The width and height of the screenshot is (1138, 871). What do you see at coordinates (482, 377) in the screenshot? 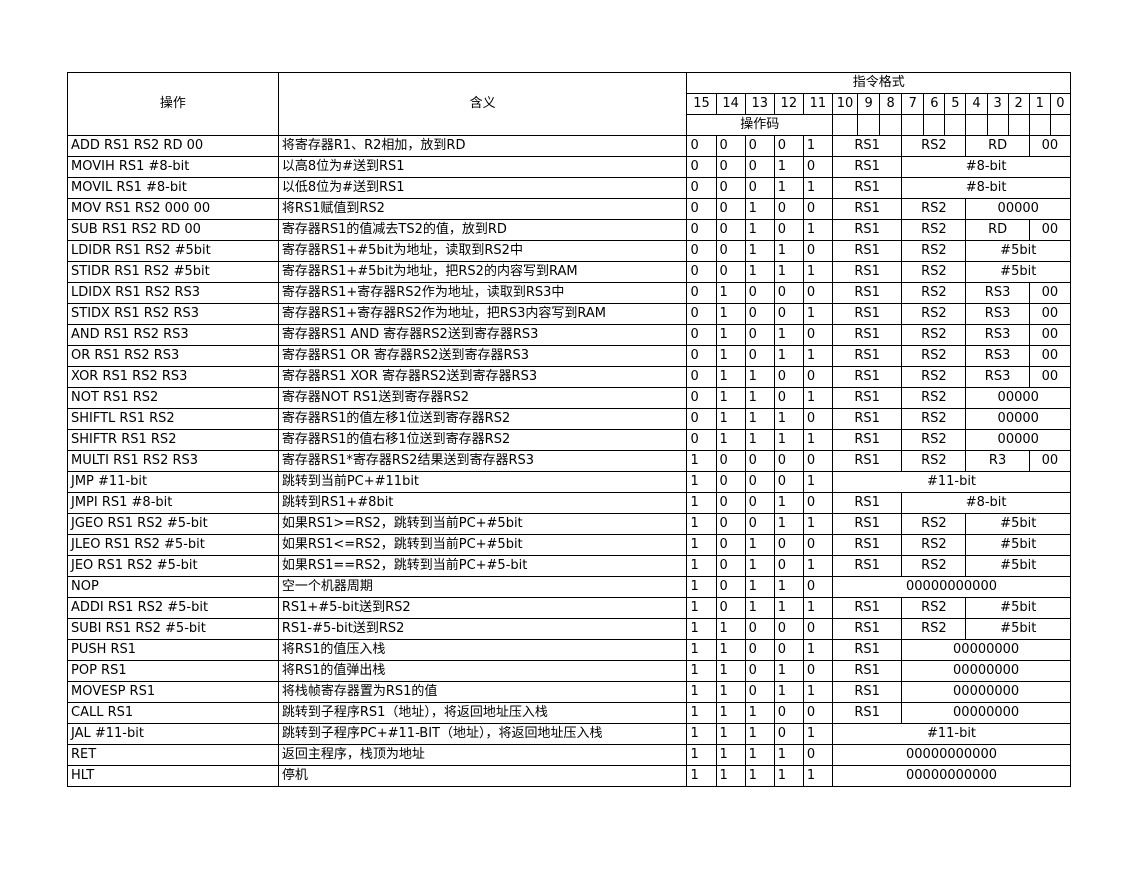
I see `instruction-meaning: 寄存器RS1 XOR 寄存器RS2送到寄存器RS3` at bounding box center [482, 377].